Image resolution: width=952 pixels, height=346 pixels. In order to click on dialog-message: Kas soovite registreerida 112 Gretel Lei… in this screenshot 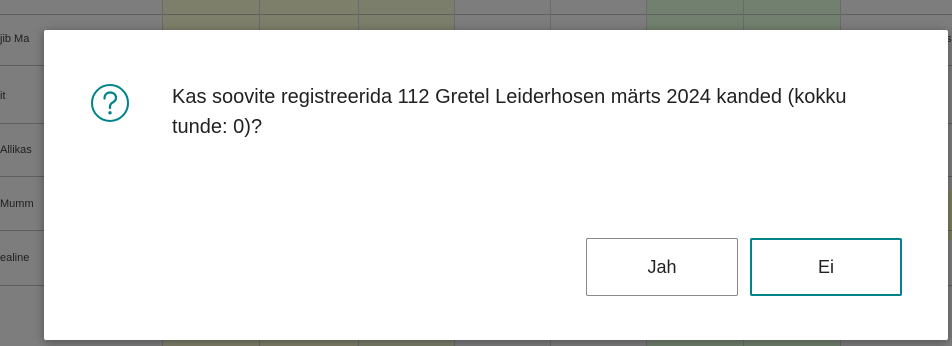, I will do `click(509, 112)`.